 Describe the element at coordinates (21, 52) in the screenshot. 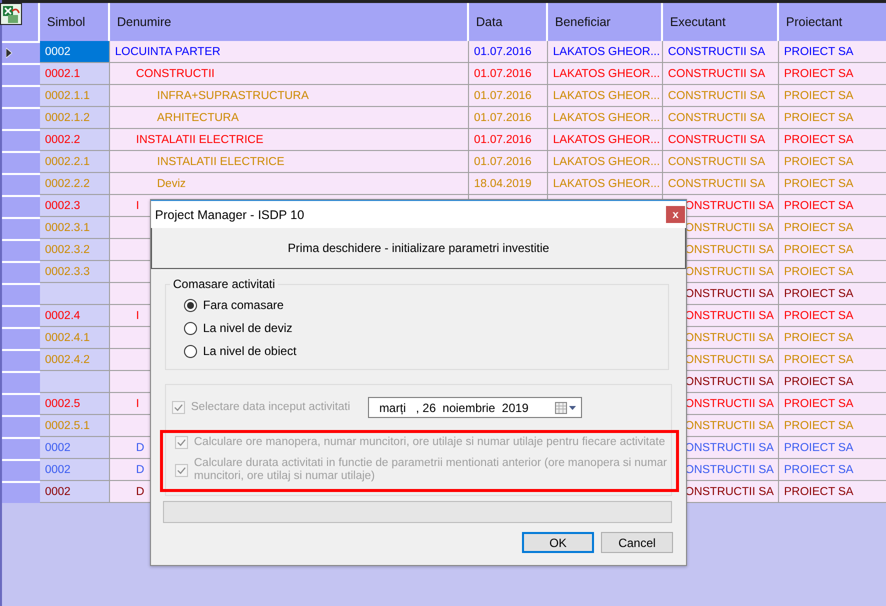

I see `row-header` at that location.